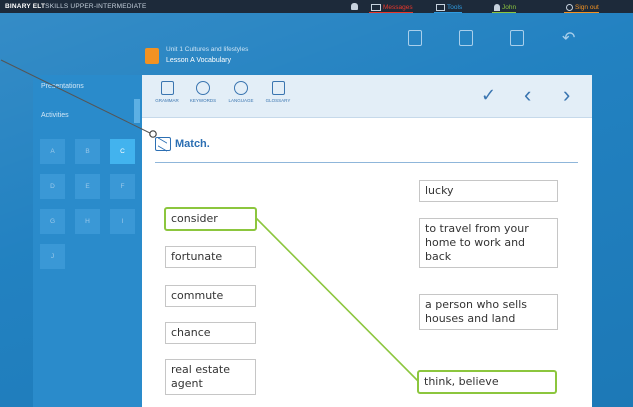 This screenshot has height=407, width=633. I want to click on envelope-icon, so click(376, 7).